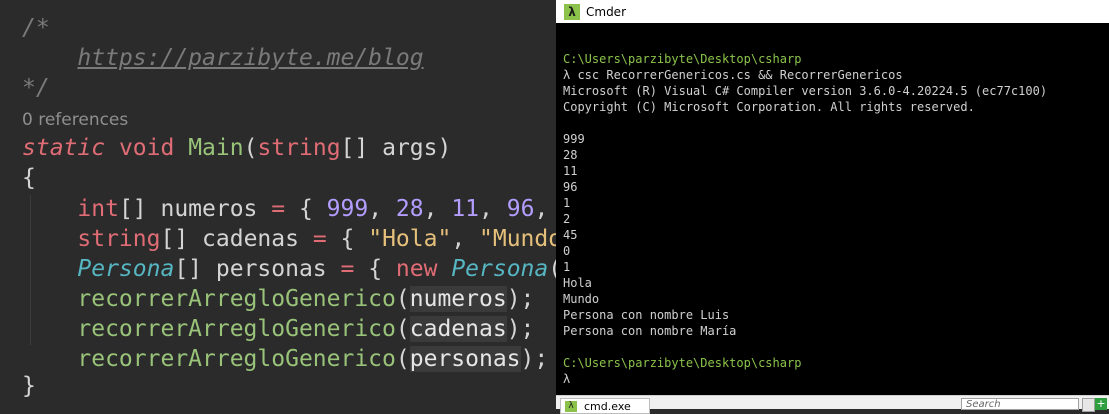 This screenshot has width=1109, height=414. I want to click on terminal-line: 45, so click(570, 235).